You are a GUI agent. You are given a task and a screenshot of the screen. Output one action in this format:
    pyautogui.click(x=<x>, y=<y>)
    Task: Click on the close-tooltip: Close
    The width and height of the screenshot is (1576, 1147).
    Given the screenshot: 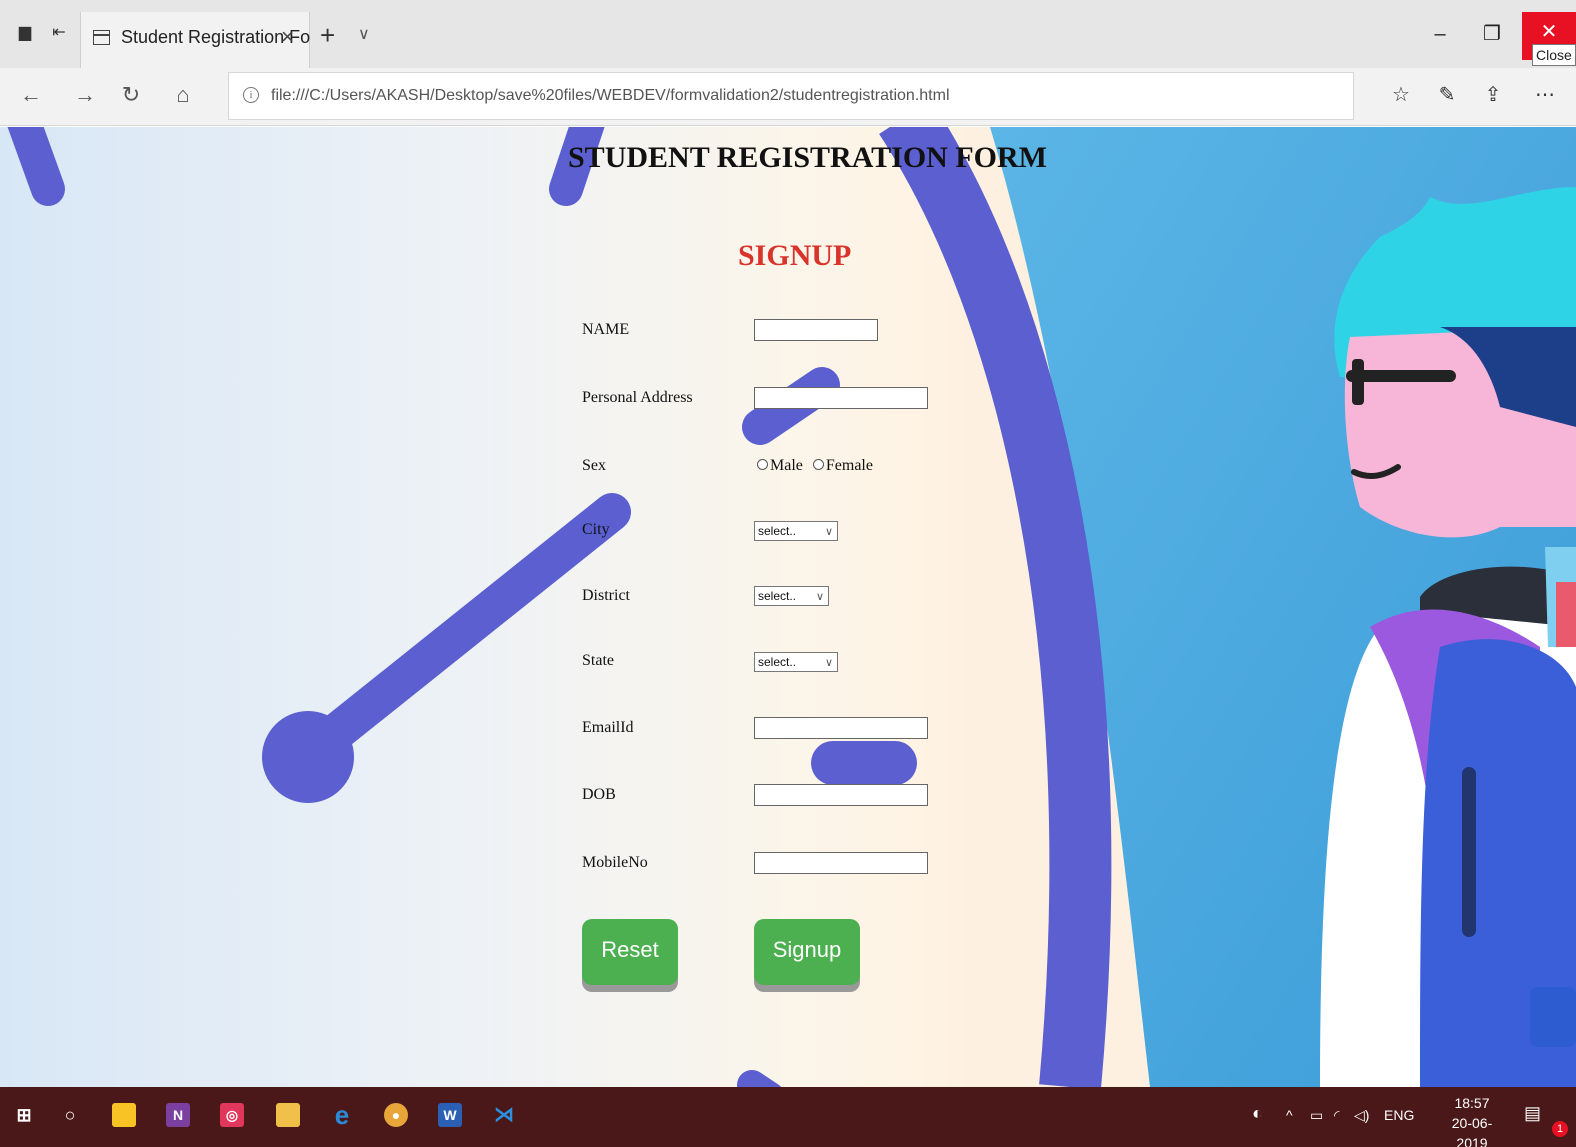 What is the action you would take?
    pyautogui.click(x=1554, y=55)
    